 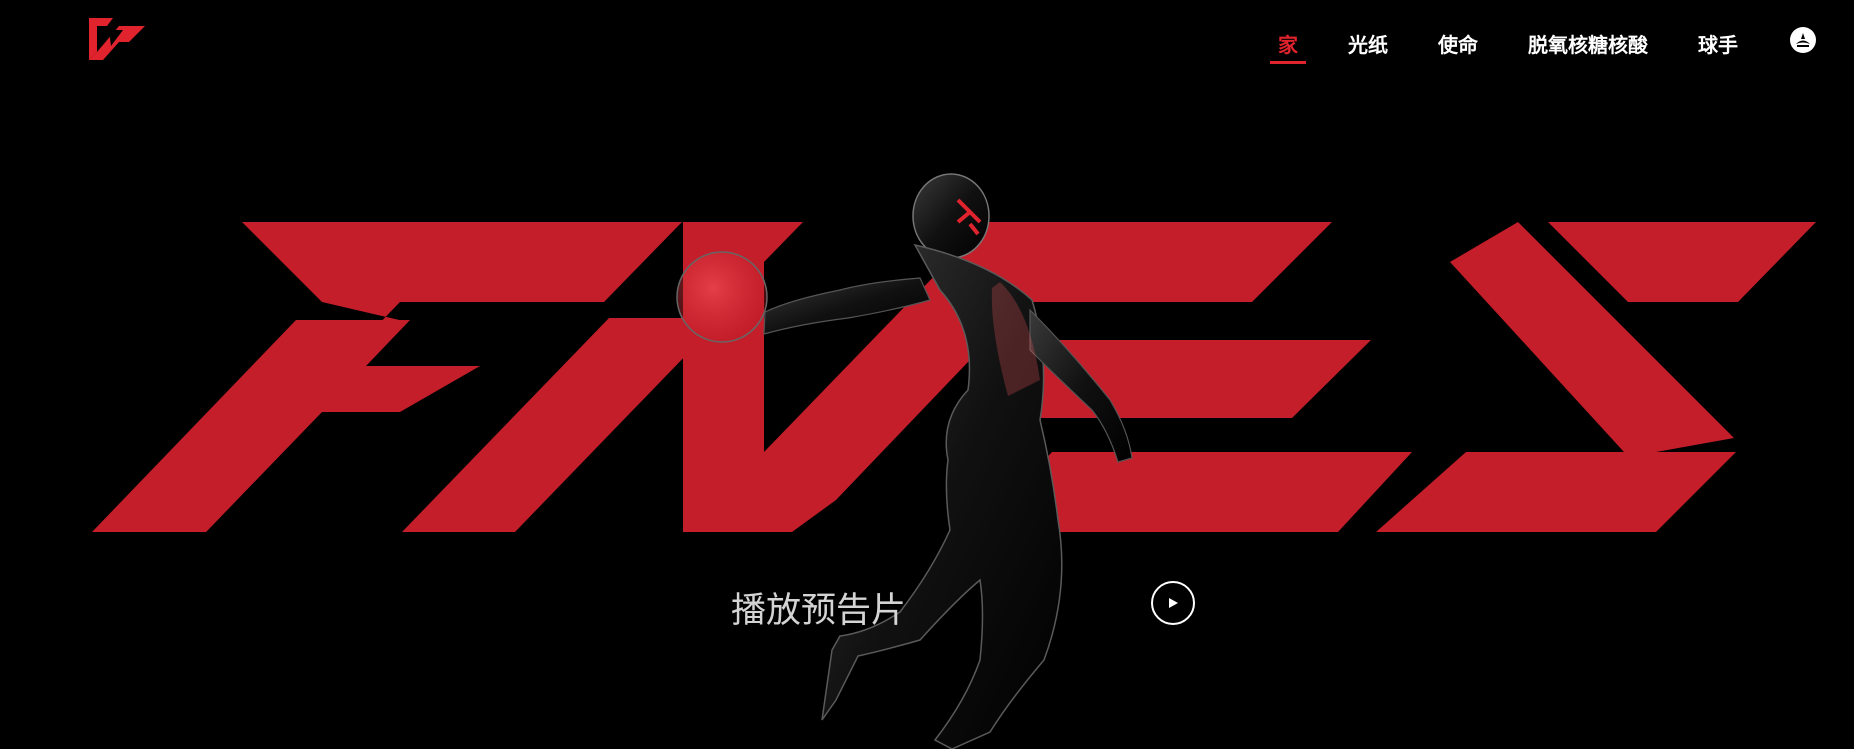 I want to click on play-icon, so click(x=1173, y=603).